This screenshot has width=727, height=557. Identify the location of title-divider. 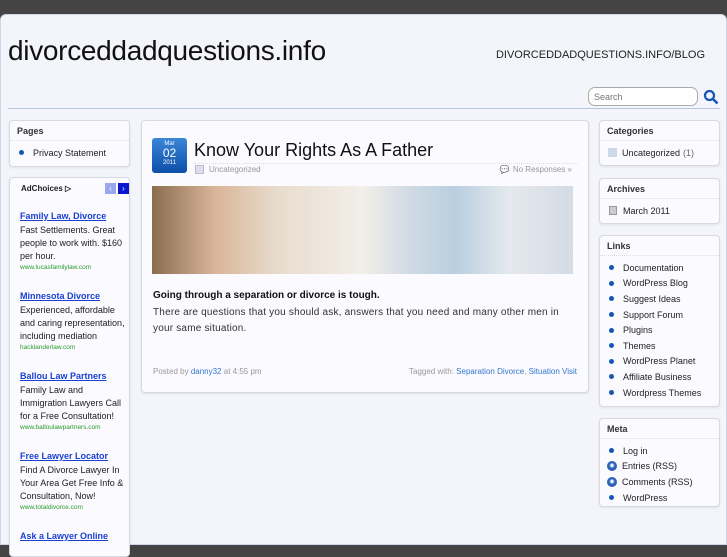
(386, 163).